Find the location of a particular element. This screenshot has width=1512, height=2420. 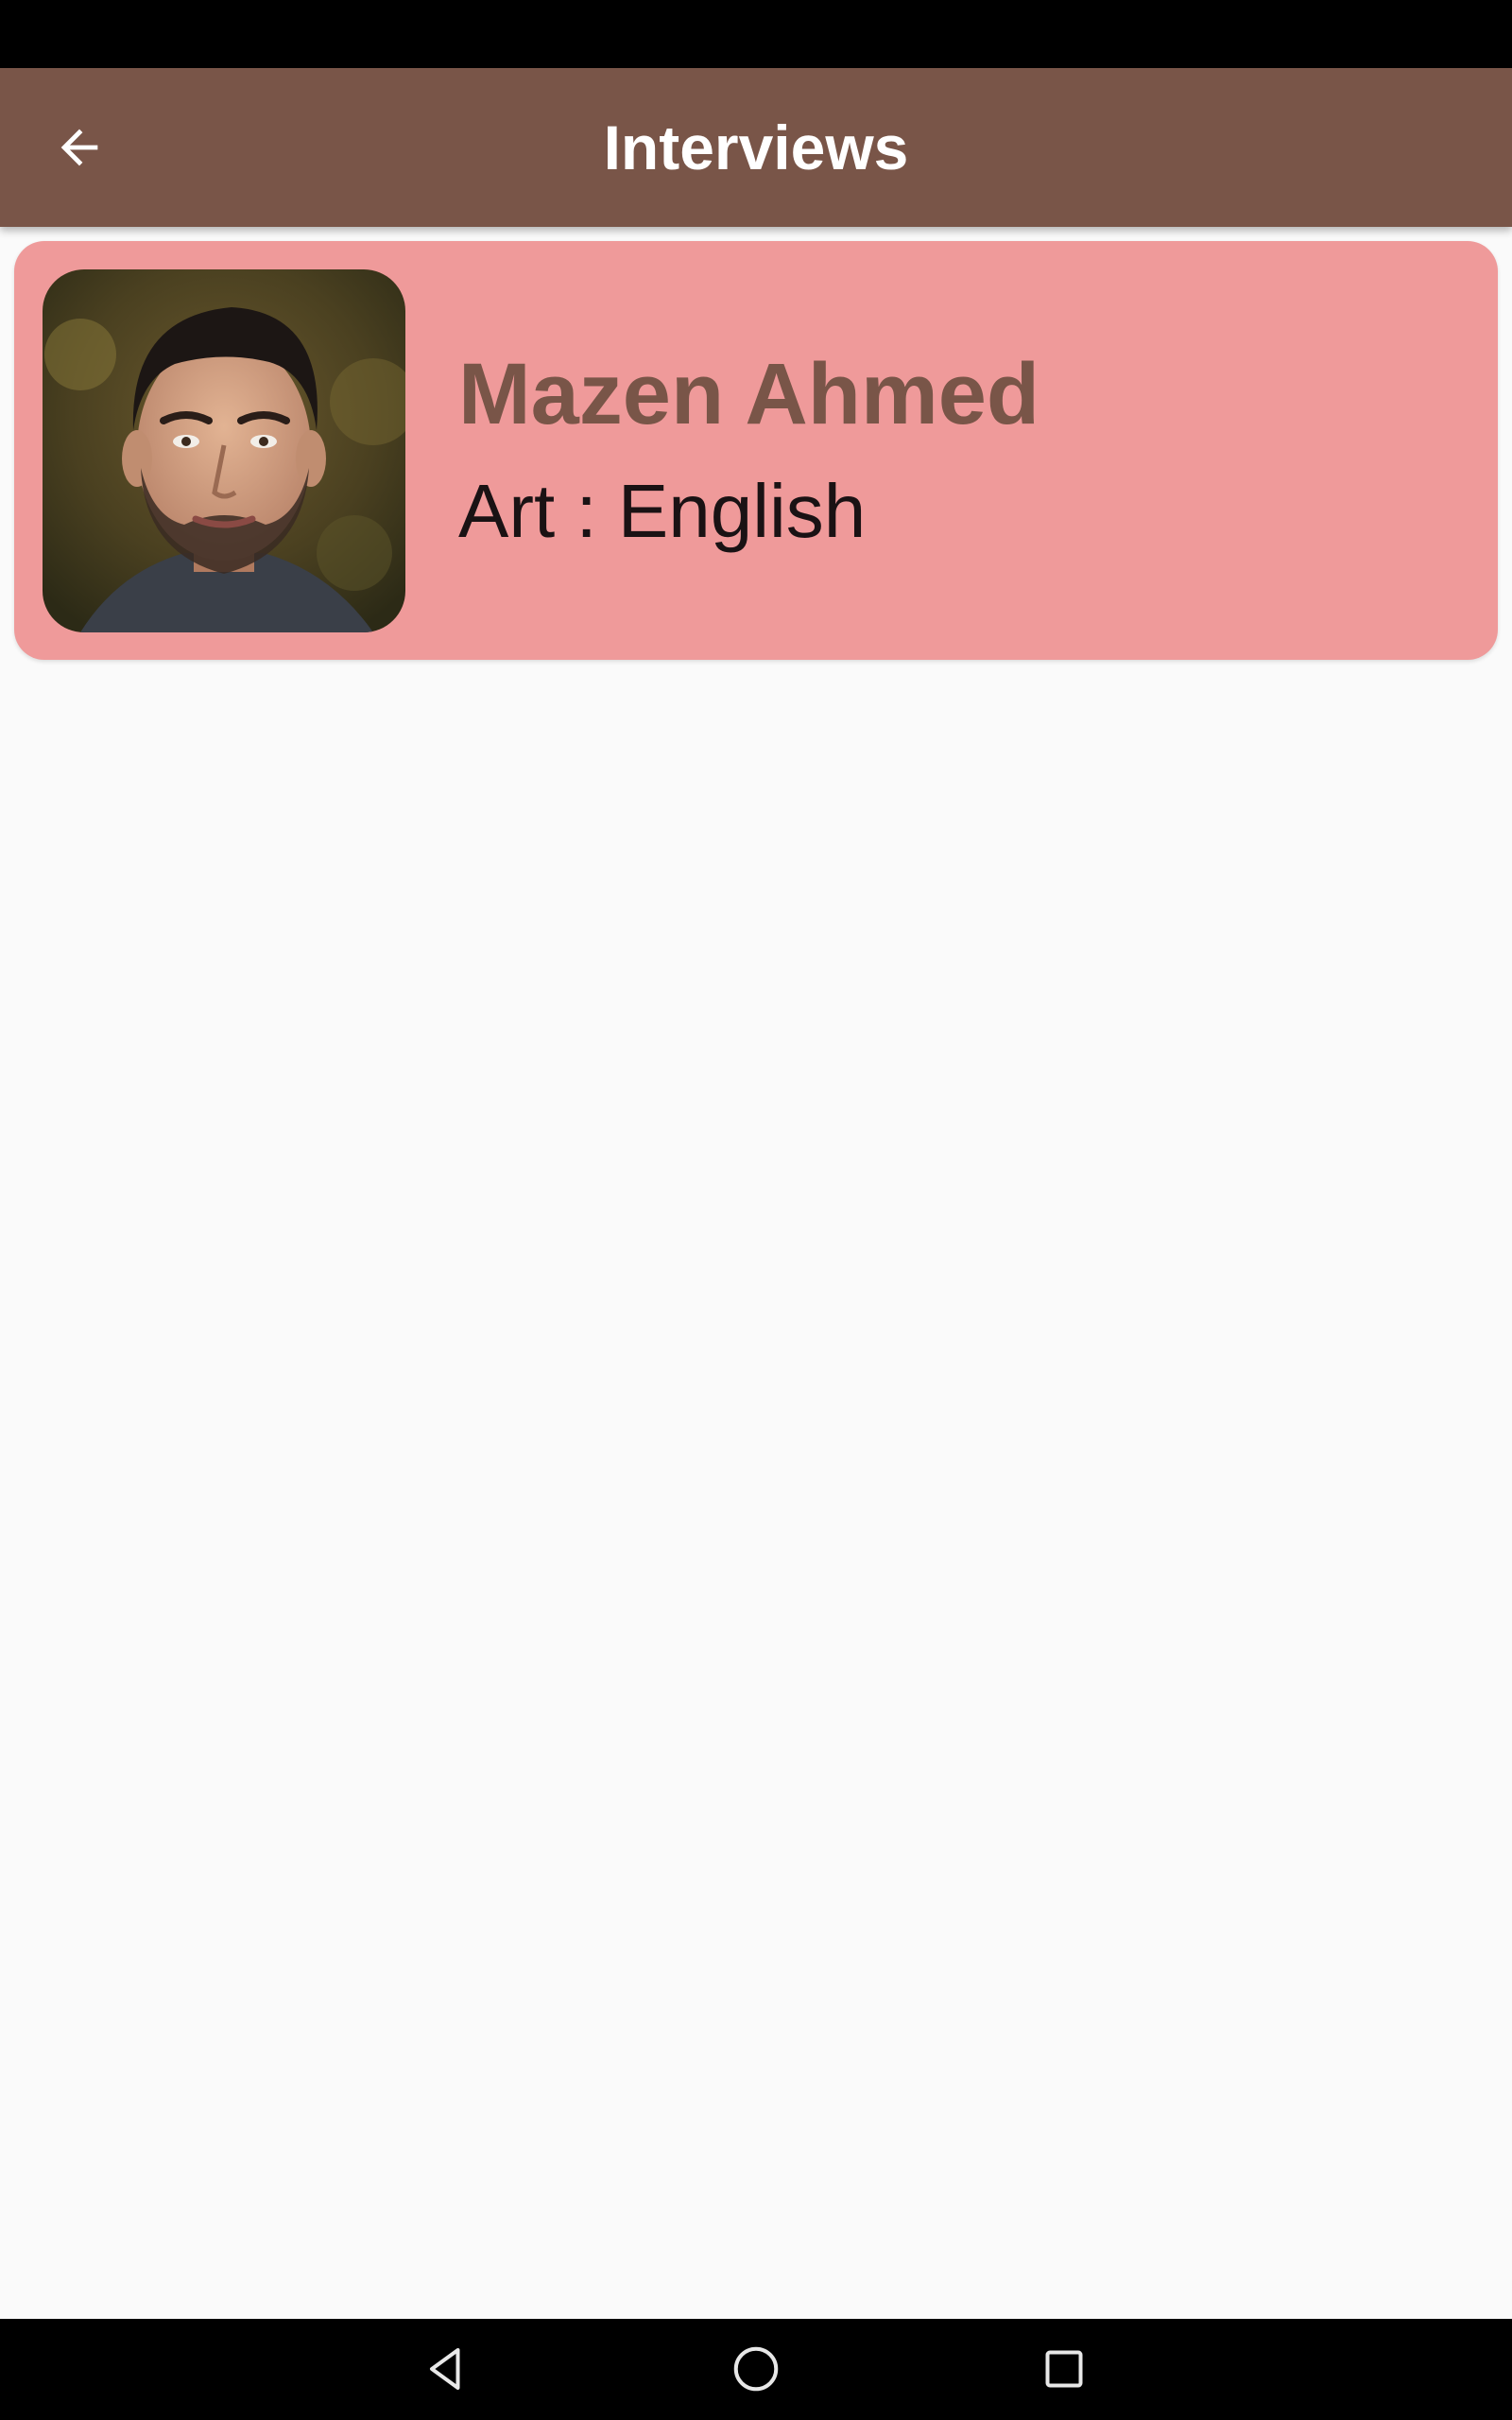

interviewee-name: Mazen Ahmed is located at coordinates (749, 394).